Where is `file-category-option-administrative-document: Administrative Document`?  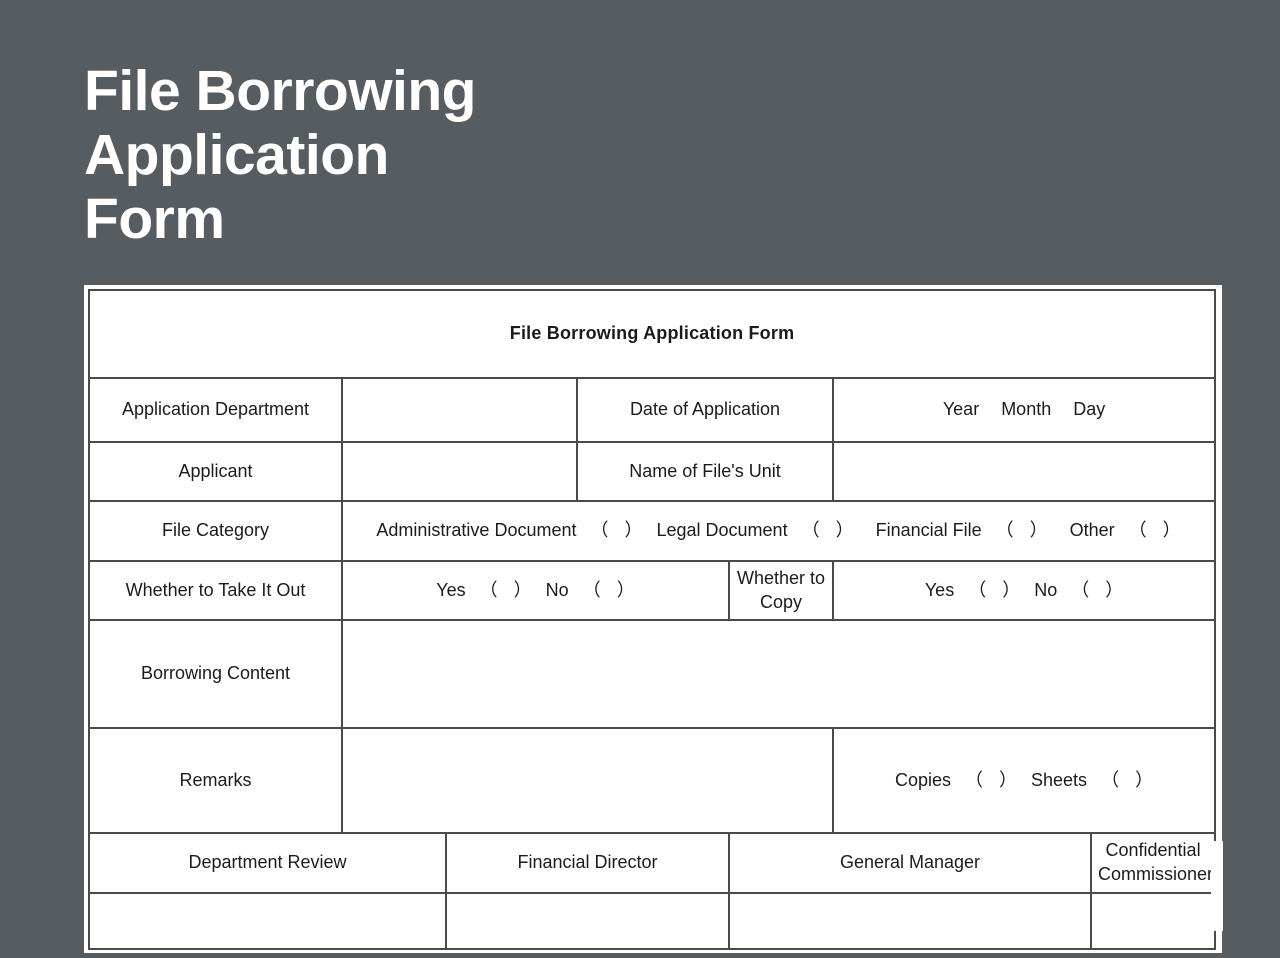 file-category-option-administrative-document: Administrative Document is located at coordinates (476, 530).